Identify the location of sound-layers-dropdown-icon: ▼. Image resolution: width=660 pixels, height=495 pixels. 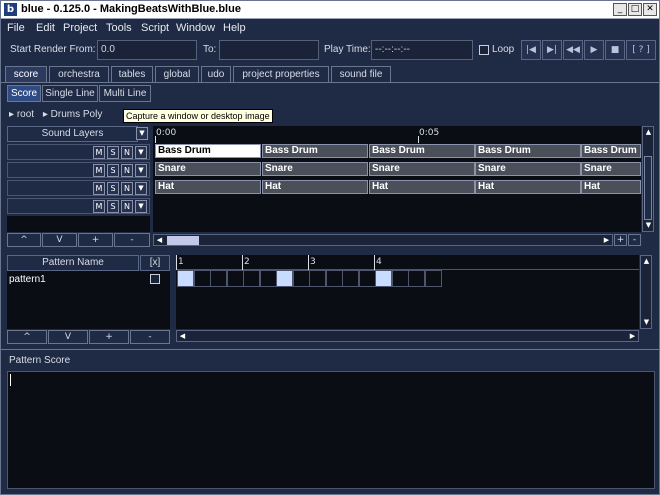
(142, 133).